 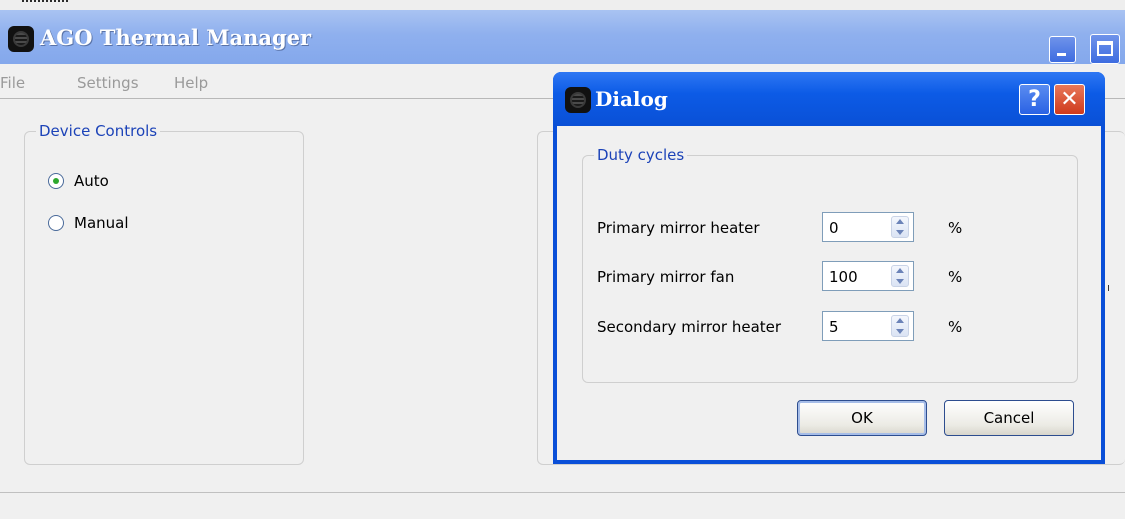 I want to click on dialog-app-icon, so click(x=578, y=100).